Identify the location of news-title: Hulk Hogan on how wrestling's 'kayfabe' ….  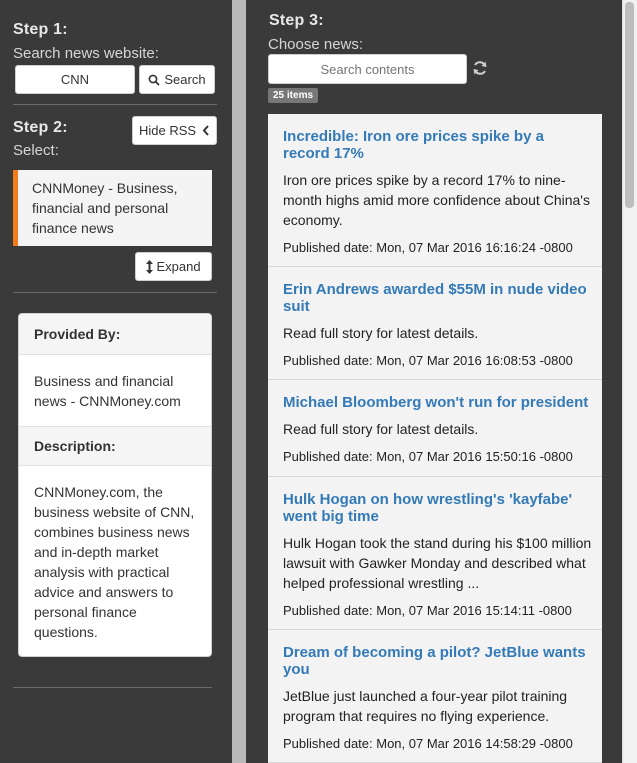
(437, 501).